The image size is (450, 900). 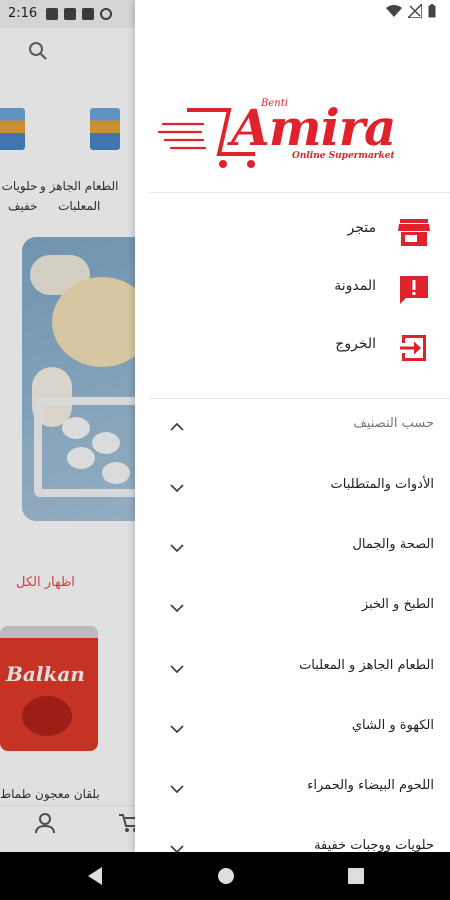 What do you see at coordinates (414, 290) in the screenshot?
I see `feedback-icon` at bounding box center [414, 290].